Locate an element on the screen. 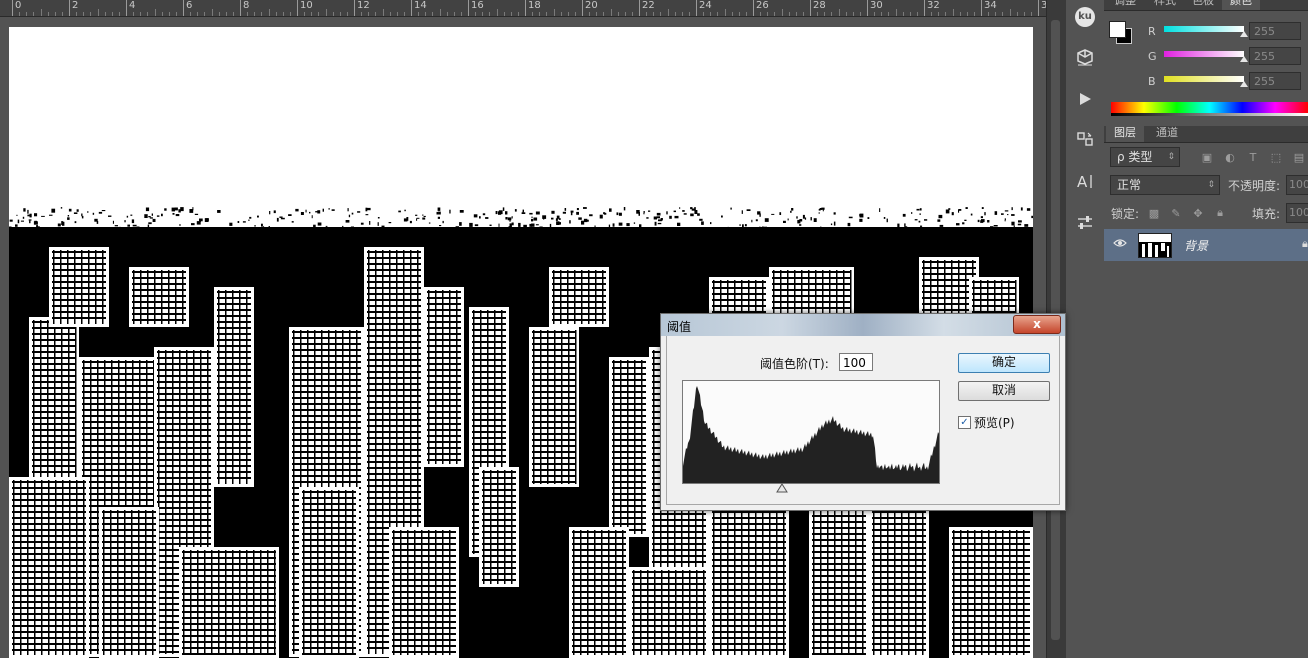 This screenshot has width=1308, height=658. layer-filter-select: ρ 类型 ⇕ is located at coordinates (1145, 157).